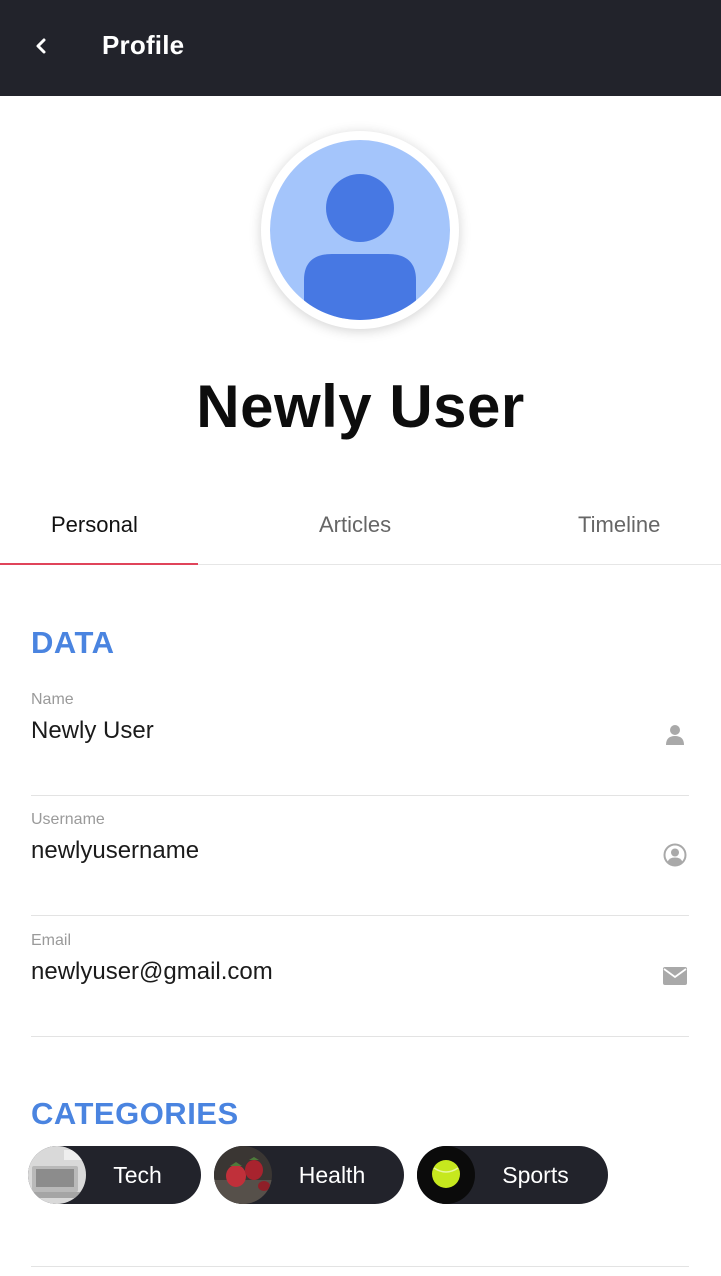 The width and height of the screenshot is (721, 1276). Describe the element at coordinates (675, 976) in the screenshot. I see `envelope-icon` at that location.